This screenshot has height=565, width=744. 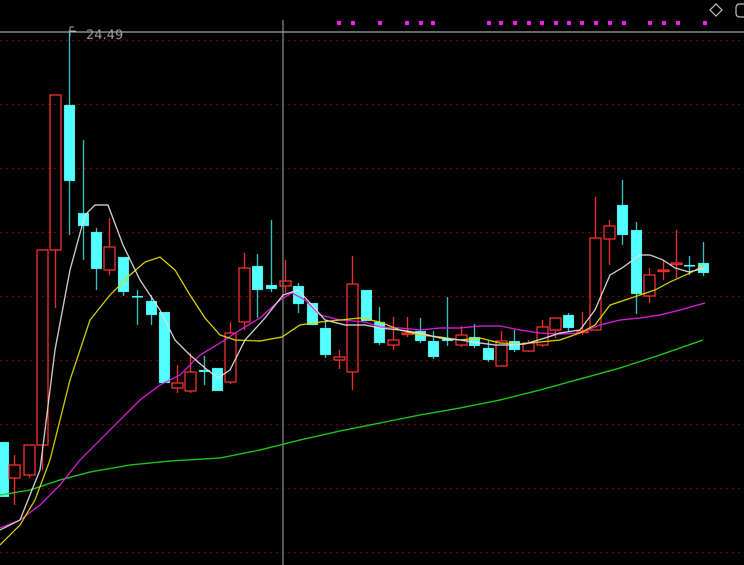 What do you see at coordinates (716, 10) in the screenshot?
I see `diamond-icon` at bounding box center [716, 10].